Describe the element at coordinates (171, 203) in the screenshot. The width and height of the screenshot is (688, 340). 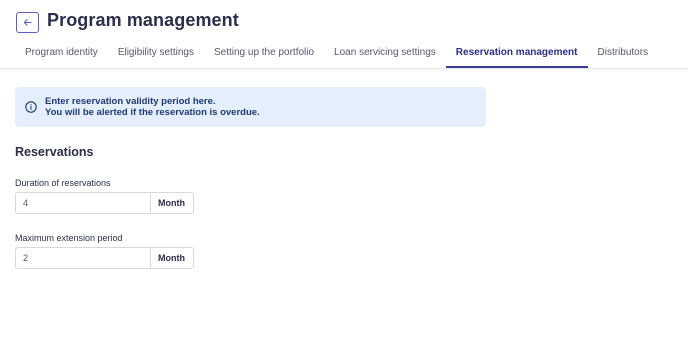
I see `duration-unit: Month` at that location.